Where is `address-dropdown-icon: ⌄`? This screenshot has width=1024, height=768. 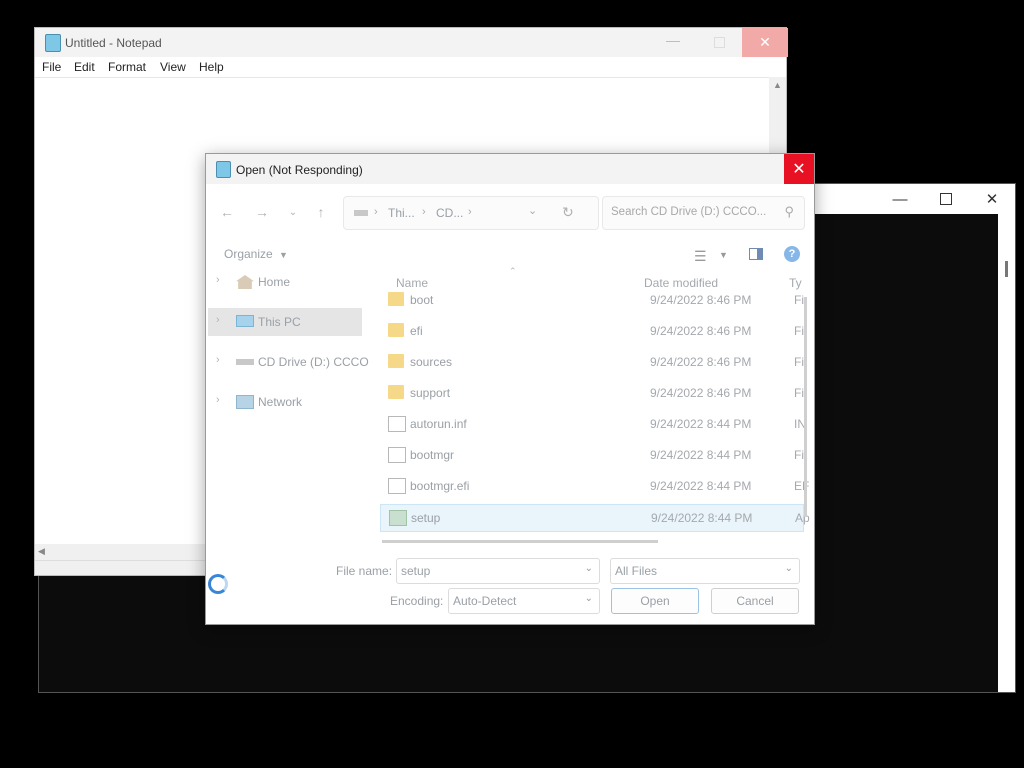
address-dropdown-icon: ⌄ is located at coordinates (532, 210).